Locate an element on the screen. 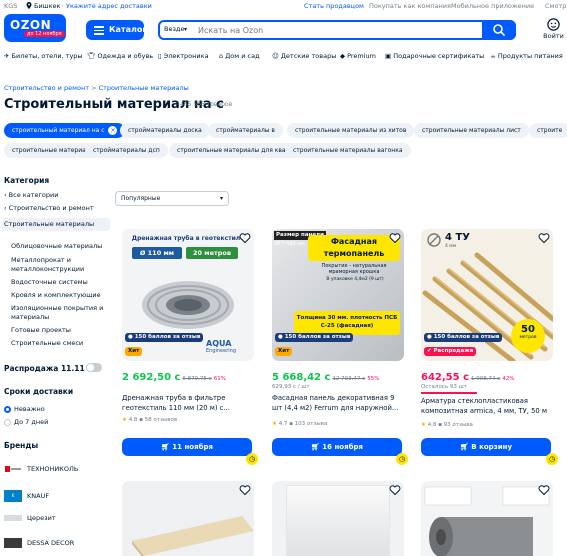 Image resolution: width=567 pixels, height=556 pixels. nav-item-food: ☕︎ Продукты питания is located at coordinates (526, 56).